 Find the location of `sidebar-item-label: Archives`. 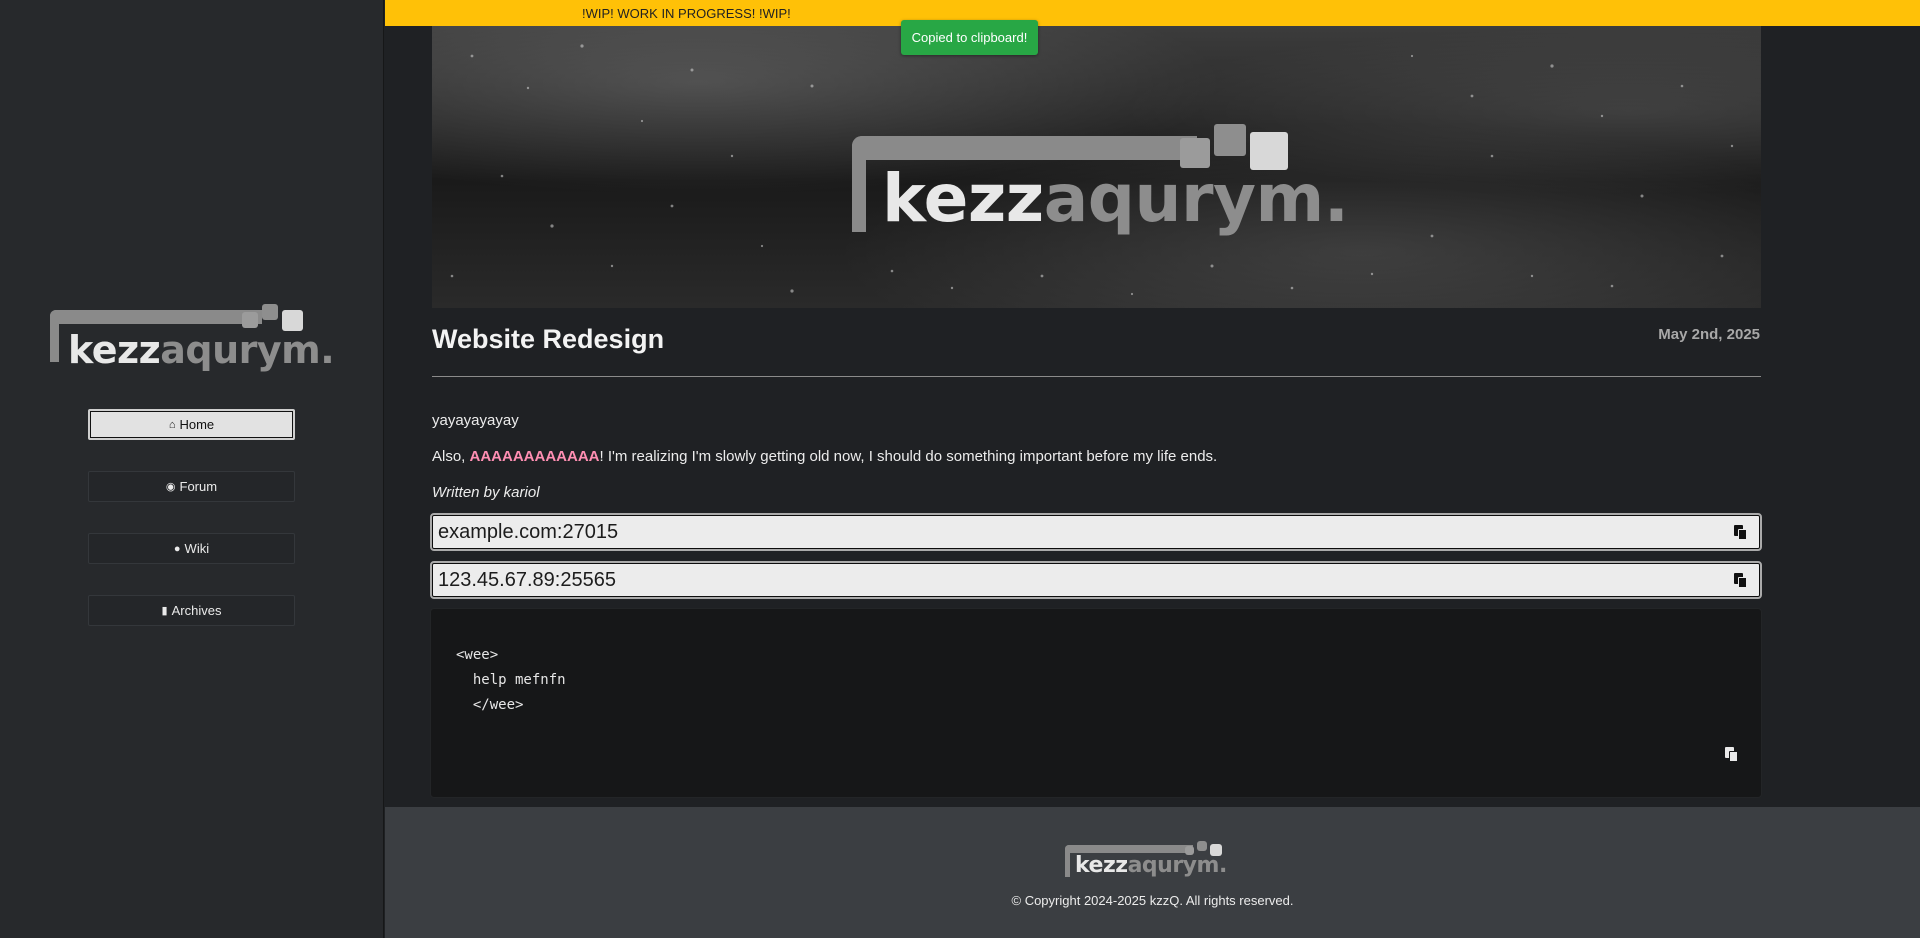

sidebar-item-label: Archives is located at coordinates (196, 610).